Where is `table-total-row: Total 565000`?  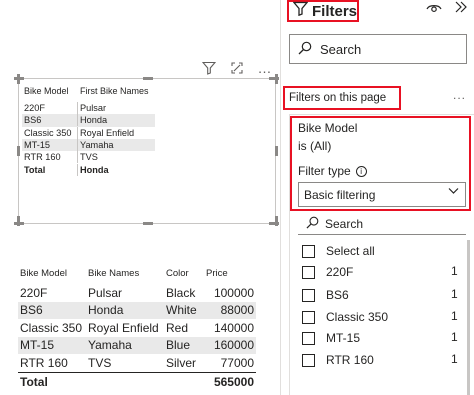
table-total-row: Total 565000 is located at coordinates (137, 381).